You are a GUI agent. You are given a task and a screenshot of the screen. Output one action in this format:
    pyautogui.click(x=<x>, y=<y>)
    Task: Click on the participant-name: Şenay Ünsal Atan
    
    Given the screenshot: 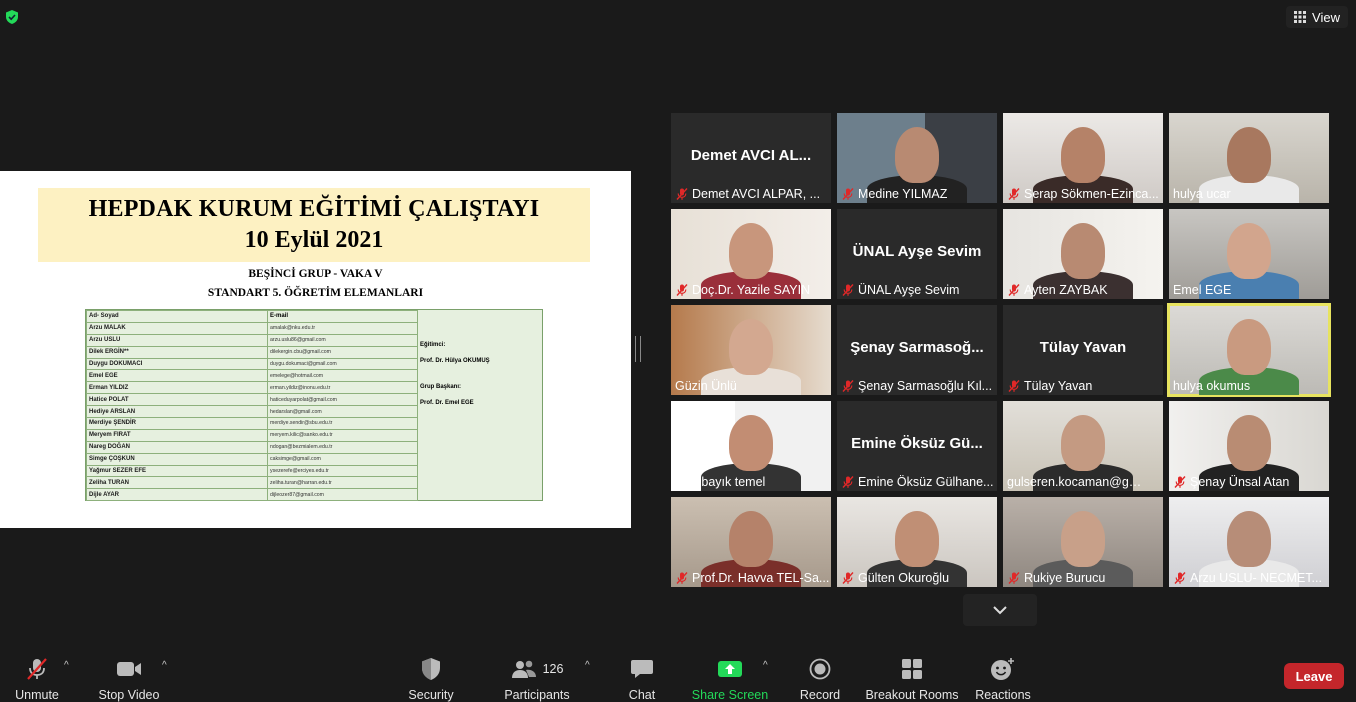 What is the action you would take?
    pyautogui.click(x=1240, y=481)
    